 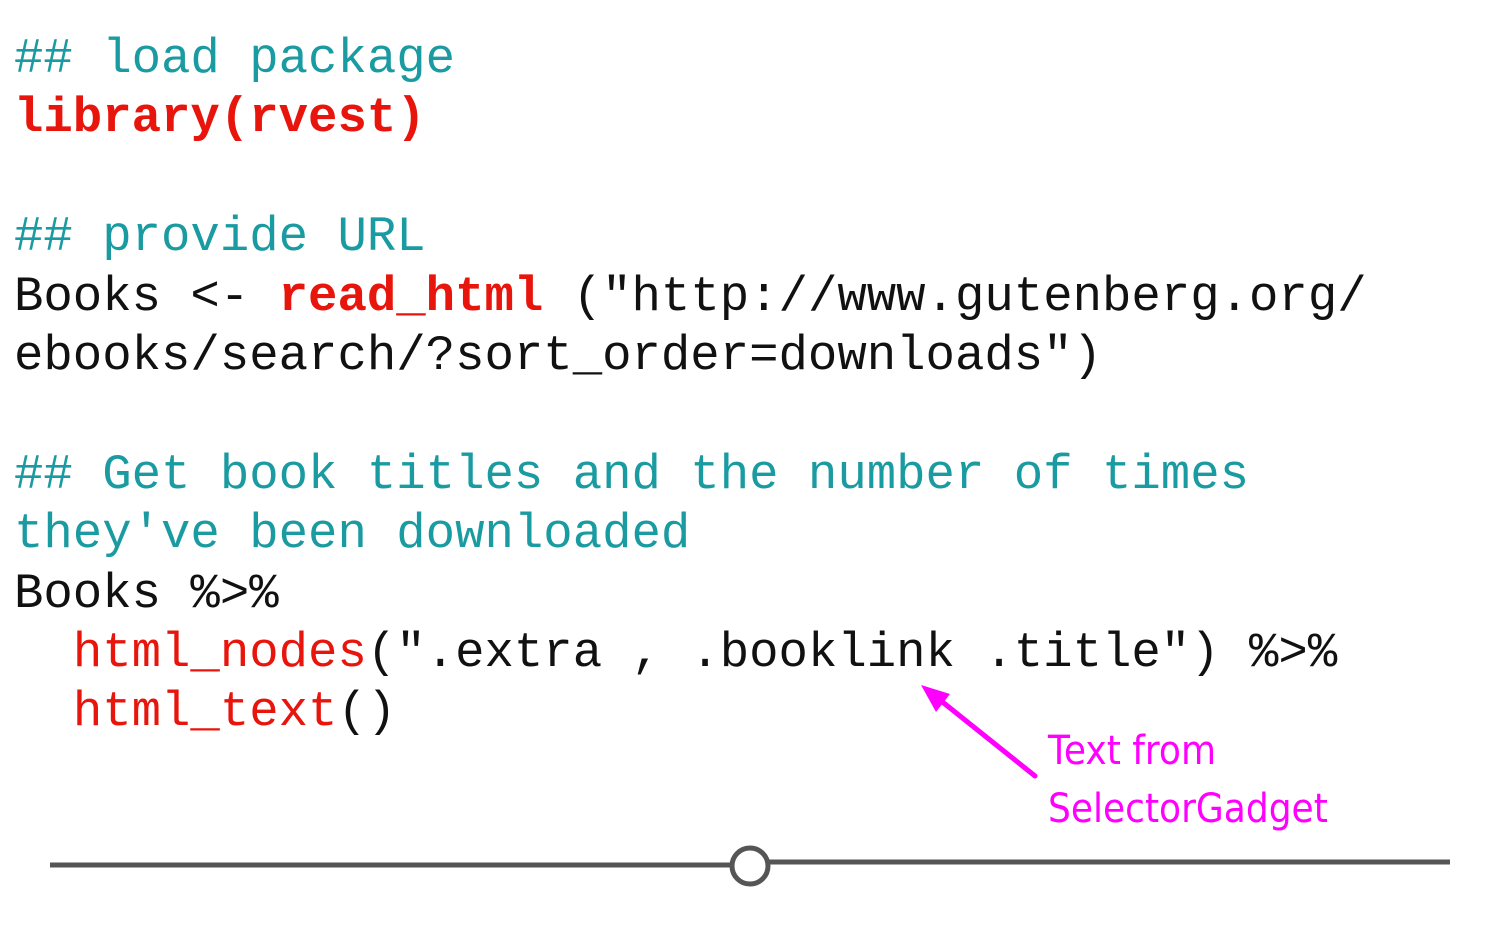 I want to click on code-comment-load: ## load package, so click(x=235, y=59).